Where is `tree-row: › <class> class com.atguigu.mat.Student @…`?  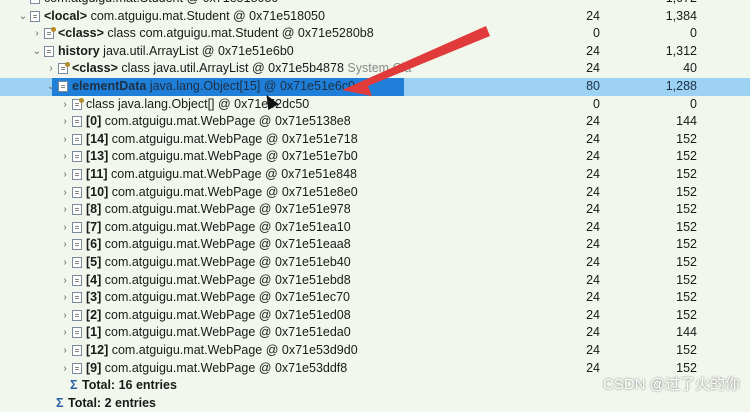 tree-row: › <class> class com.atguigu.mat.Student @… is located at coordinates (375, 34).